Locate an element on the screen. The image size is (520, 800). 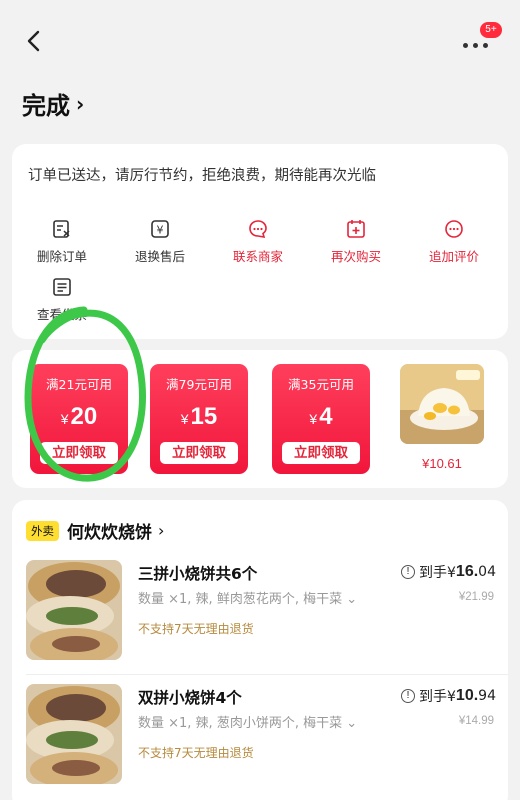
action-label: 再次购买 is located at coordinates (355, 256).